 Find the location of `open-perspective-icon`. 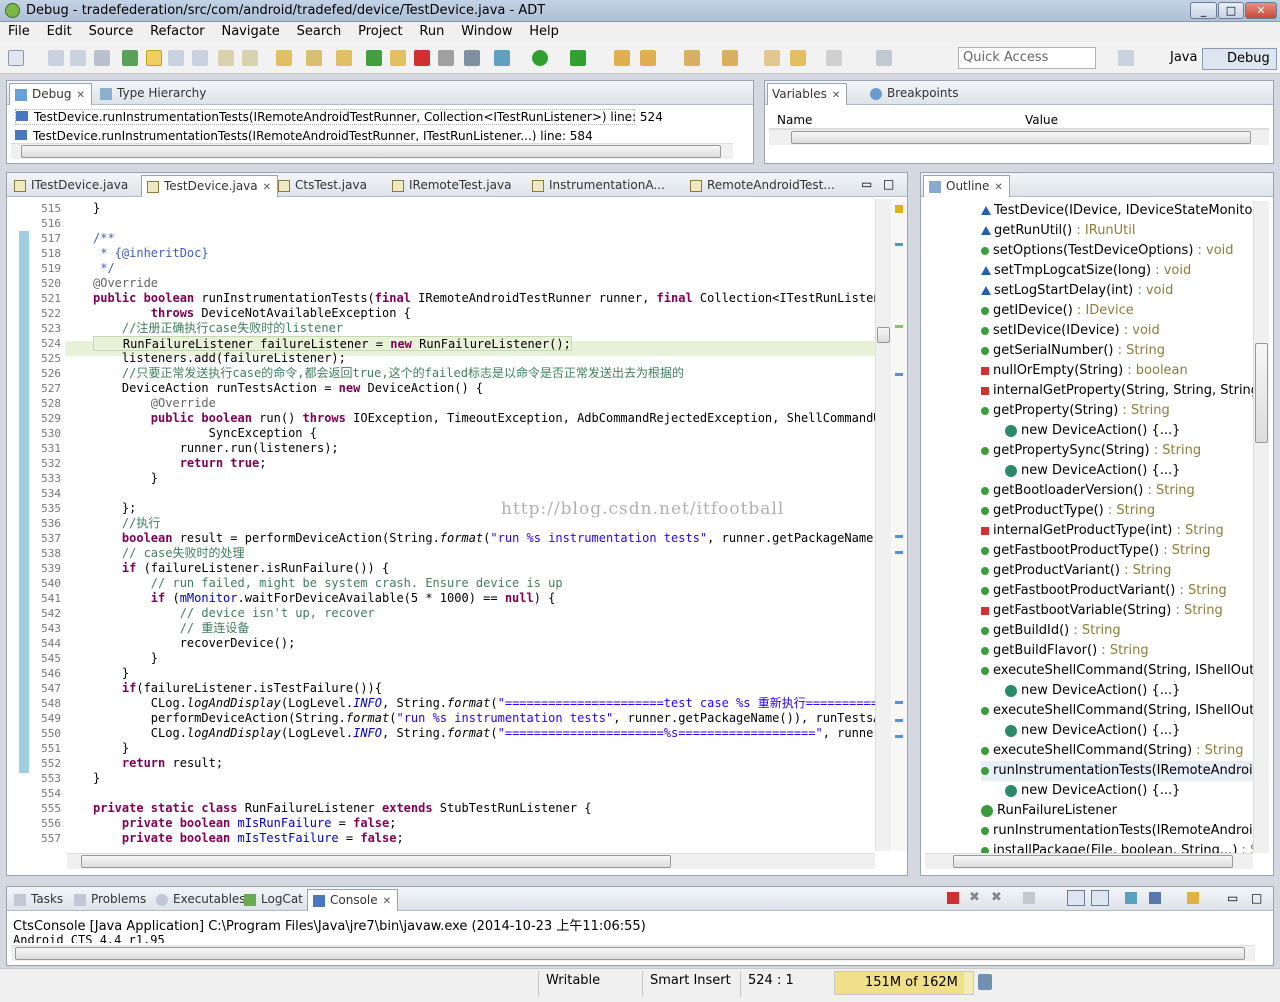

open-perspective-icon is located at coordinates (1126, 58).